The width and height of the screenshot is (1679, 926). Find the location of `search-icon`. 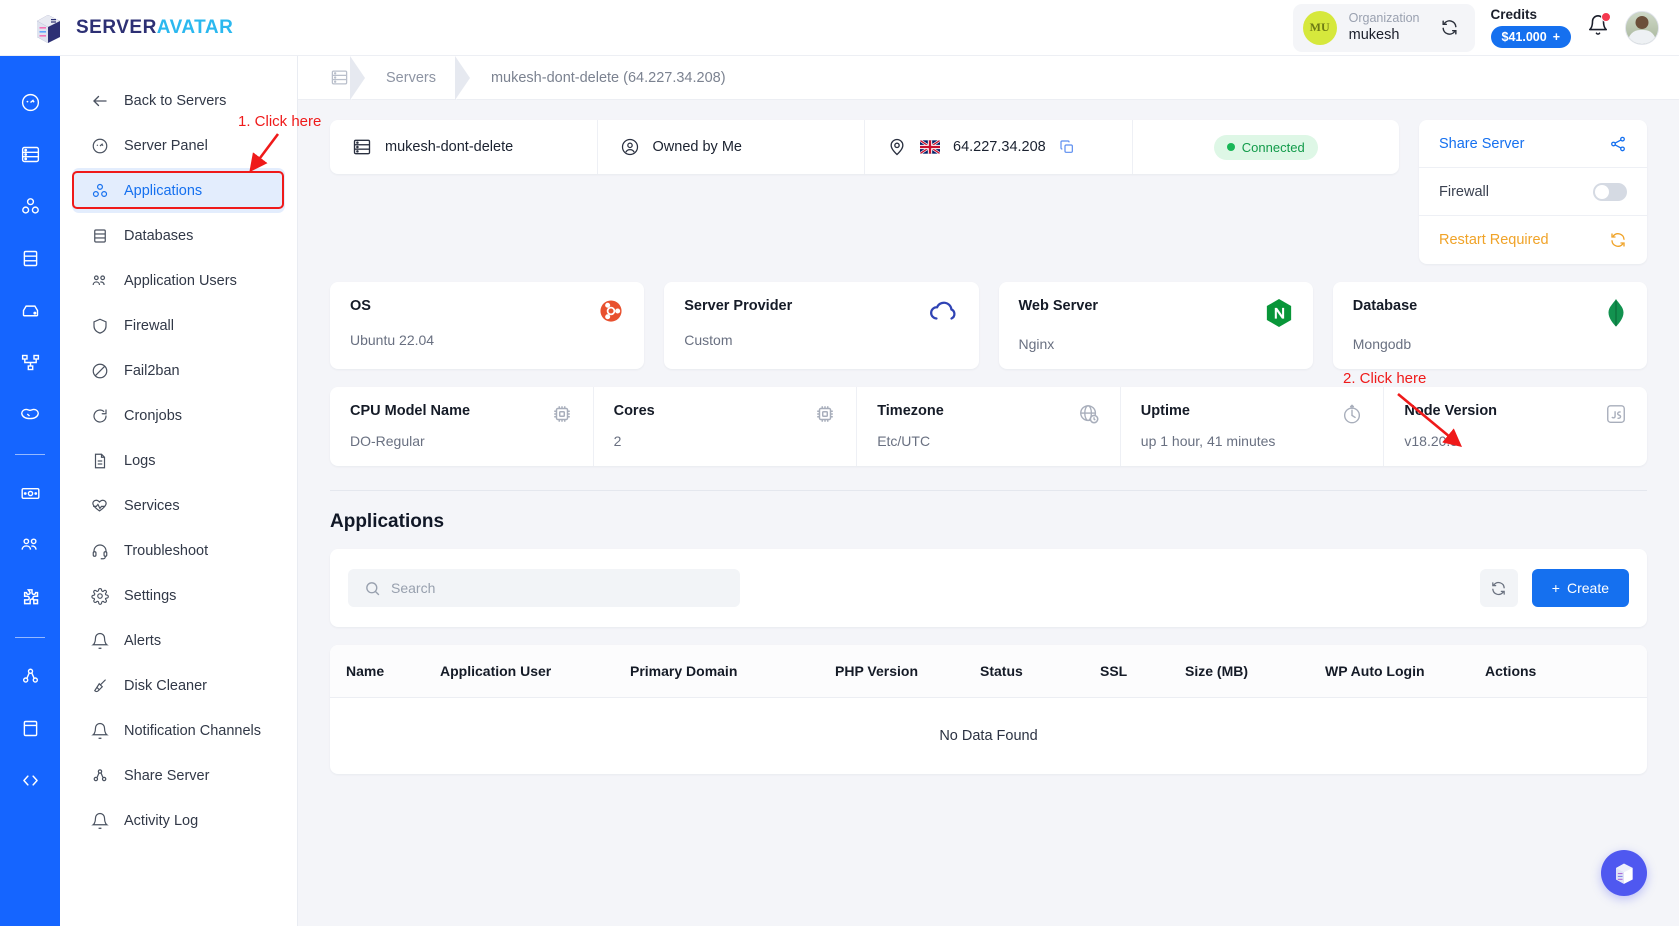

search-icon is located at coordinates (372, 588).